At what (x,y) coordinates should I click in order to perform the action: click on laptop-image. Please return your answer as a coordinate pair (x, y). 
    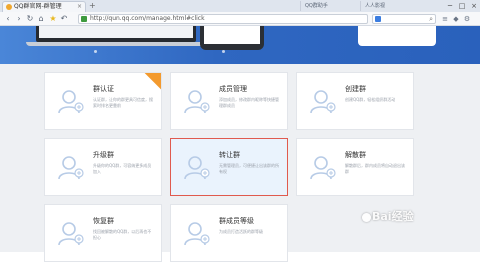
    Looking at the image, I should click on (116, 34).